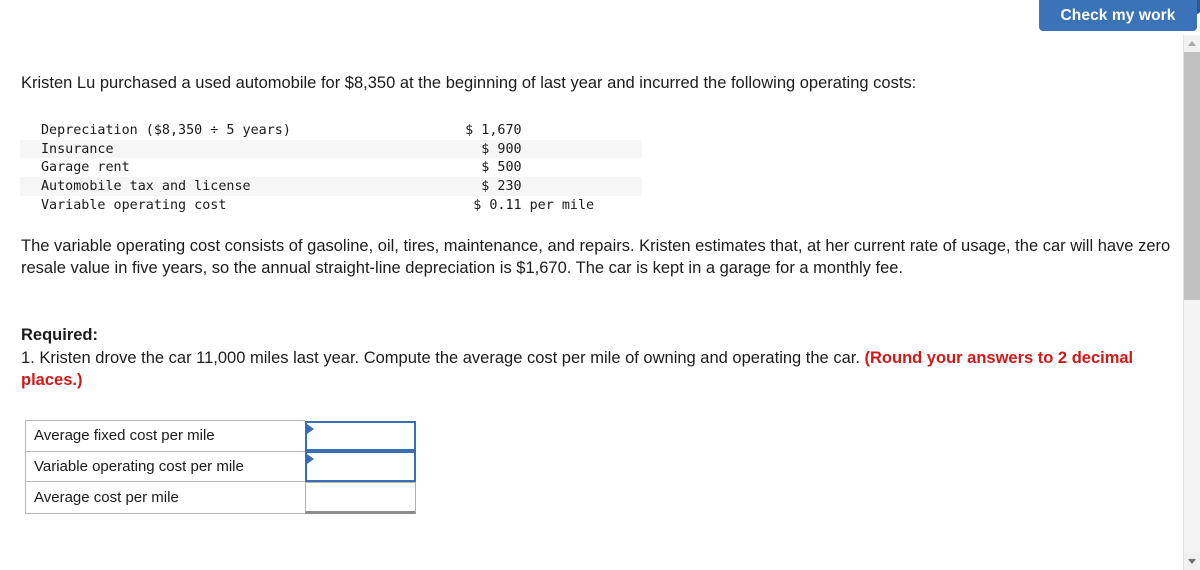 The width and height of the screenshot is (1200, 570). What do you see at coordinates (331, 130) in the screenshot?
I see `cost-row: Depreciation ($8,350 ÷ 5 years) $ 1,670` at bounding box center [331, 130].